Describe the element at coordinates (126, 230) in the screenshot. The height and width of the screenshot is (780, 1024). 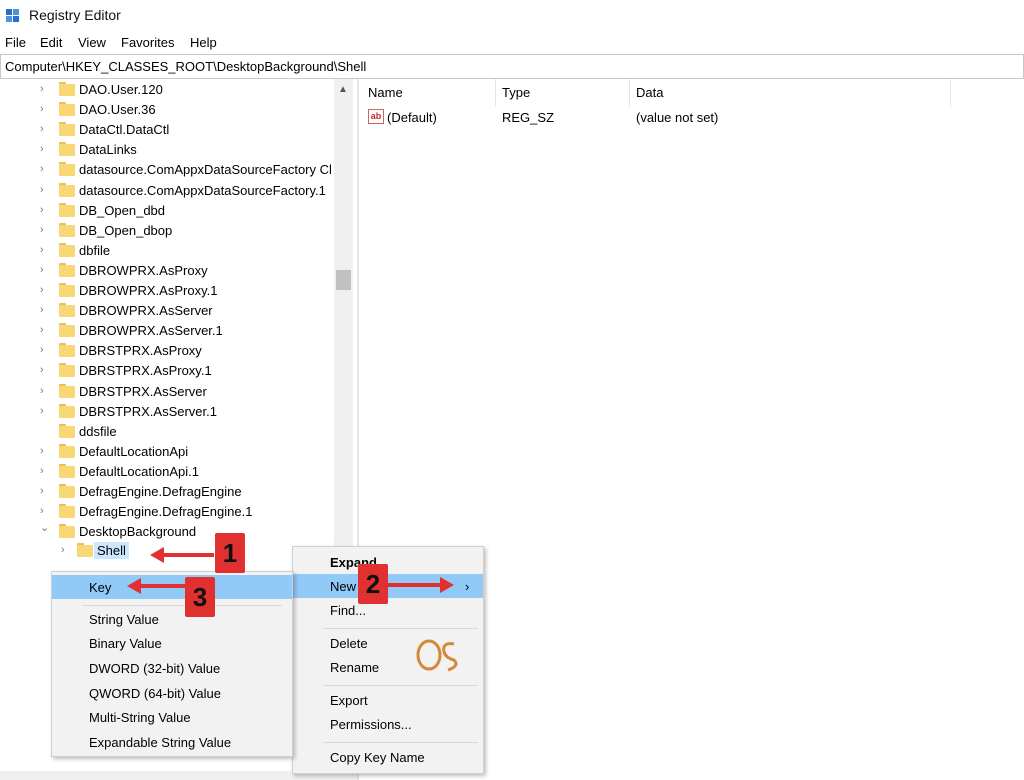
I see `tree-item-label: DB_Open_dbop` at that location.